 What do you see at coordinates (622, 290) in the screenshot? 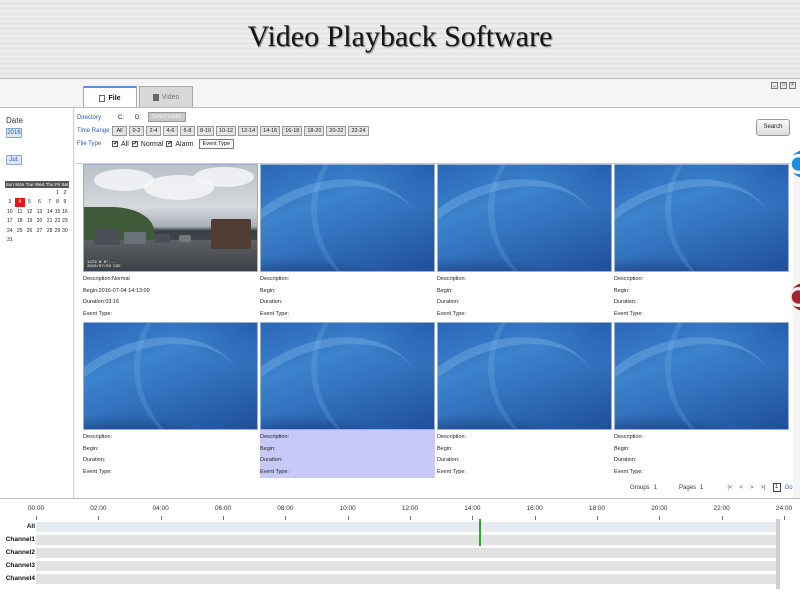
I see `meta-begin: Begin:` at bounding box center [622, 290].